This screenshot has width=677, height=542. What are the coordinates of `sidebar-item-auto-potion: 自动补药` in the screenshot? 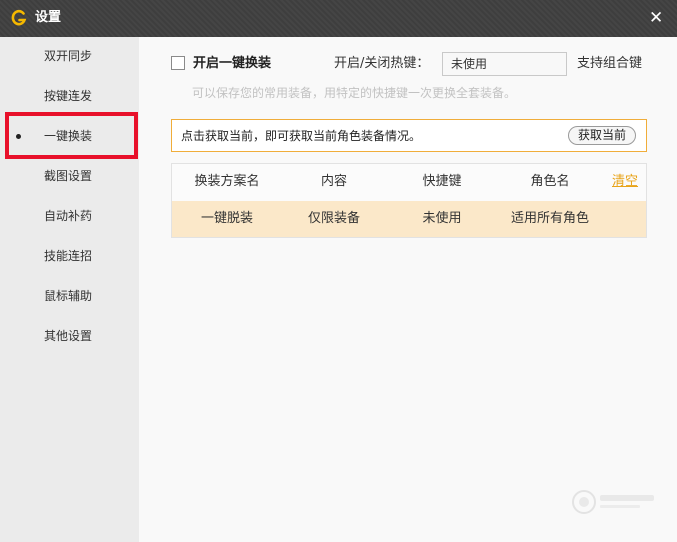 It's located at (69, 216).